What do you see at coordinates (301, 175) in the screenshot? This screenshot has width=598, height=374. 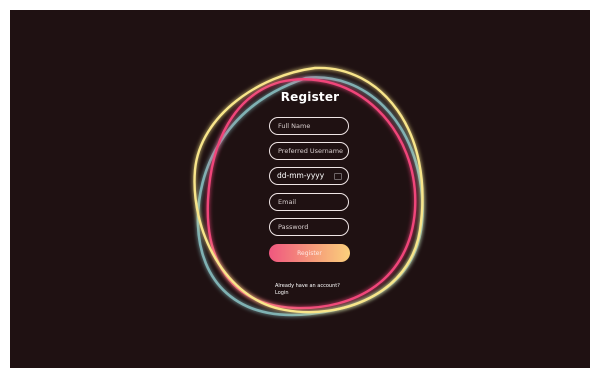 I see `date-value: dd-mm-yyyy` at bounding box center [301, 175].